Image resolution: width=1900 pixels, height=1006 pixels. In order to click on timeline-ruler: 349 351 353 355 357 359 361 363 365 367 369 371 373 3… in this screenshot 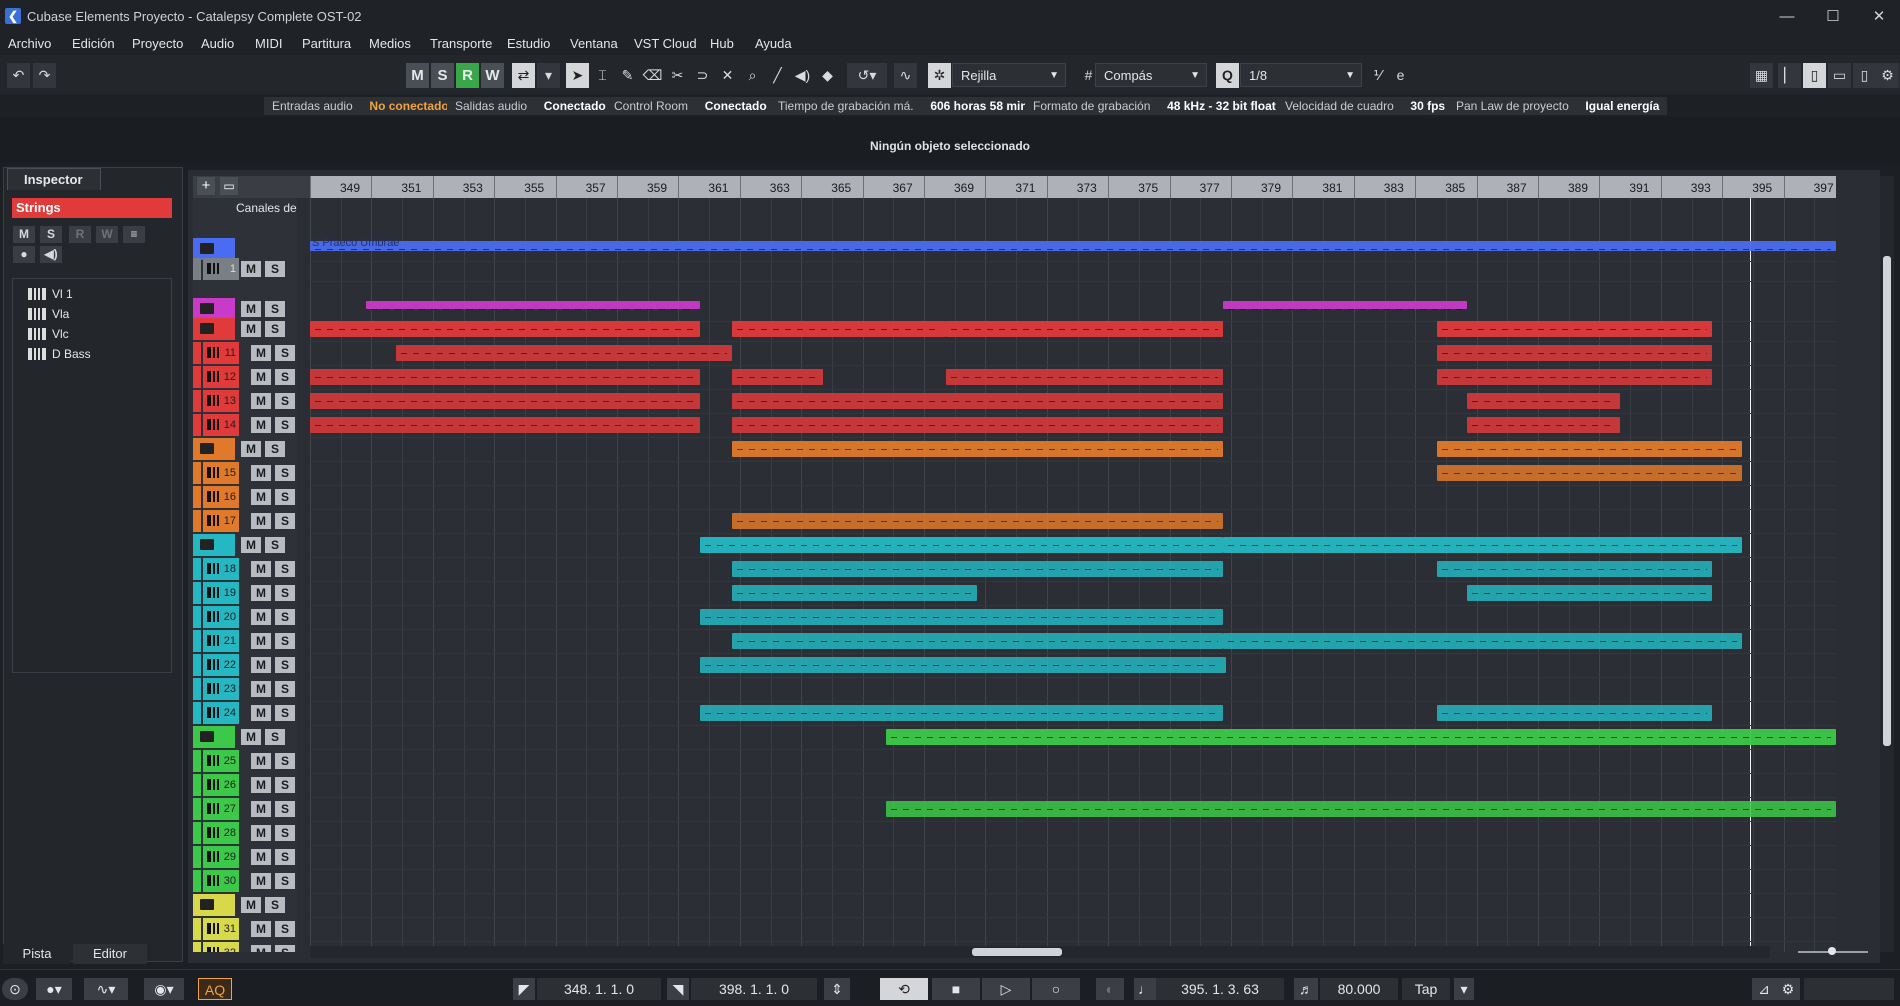, I will do `click(1073, 187)`.